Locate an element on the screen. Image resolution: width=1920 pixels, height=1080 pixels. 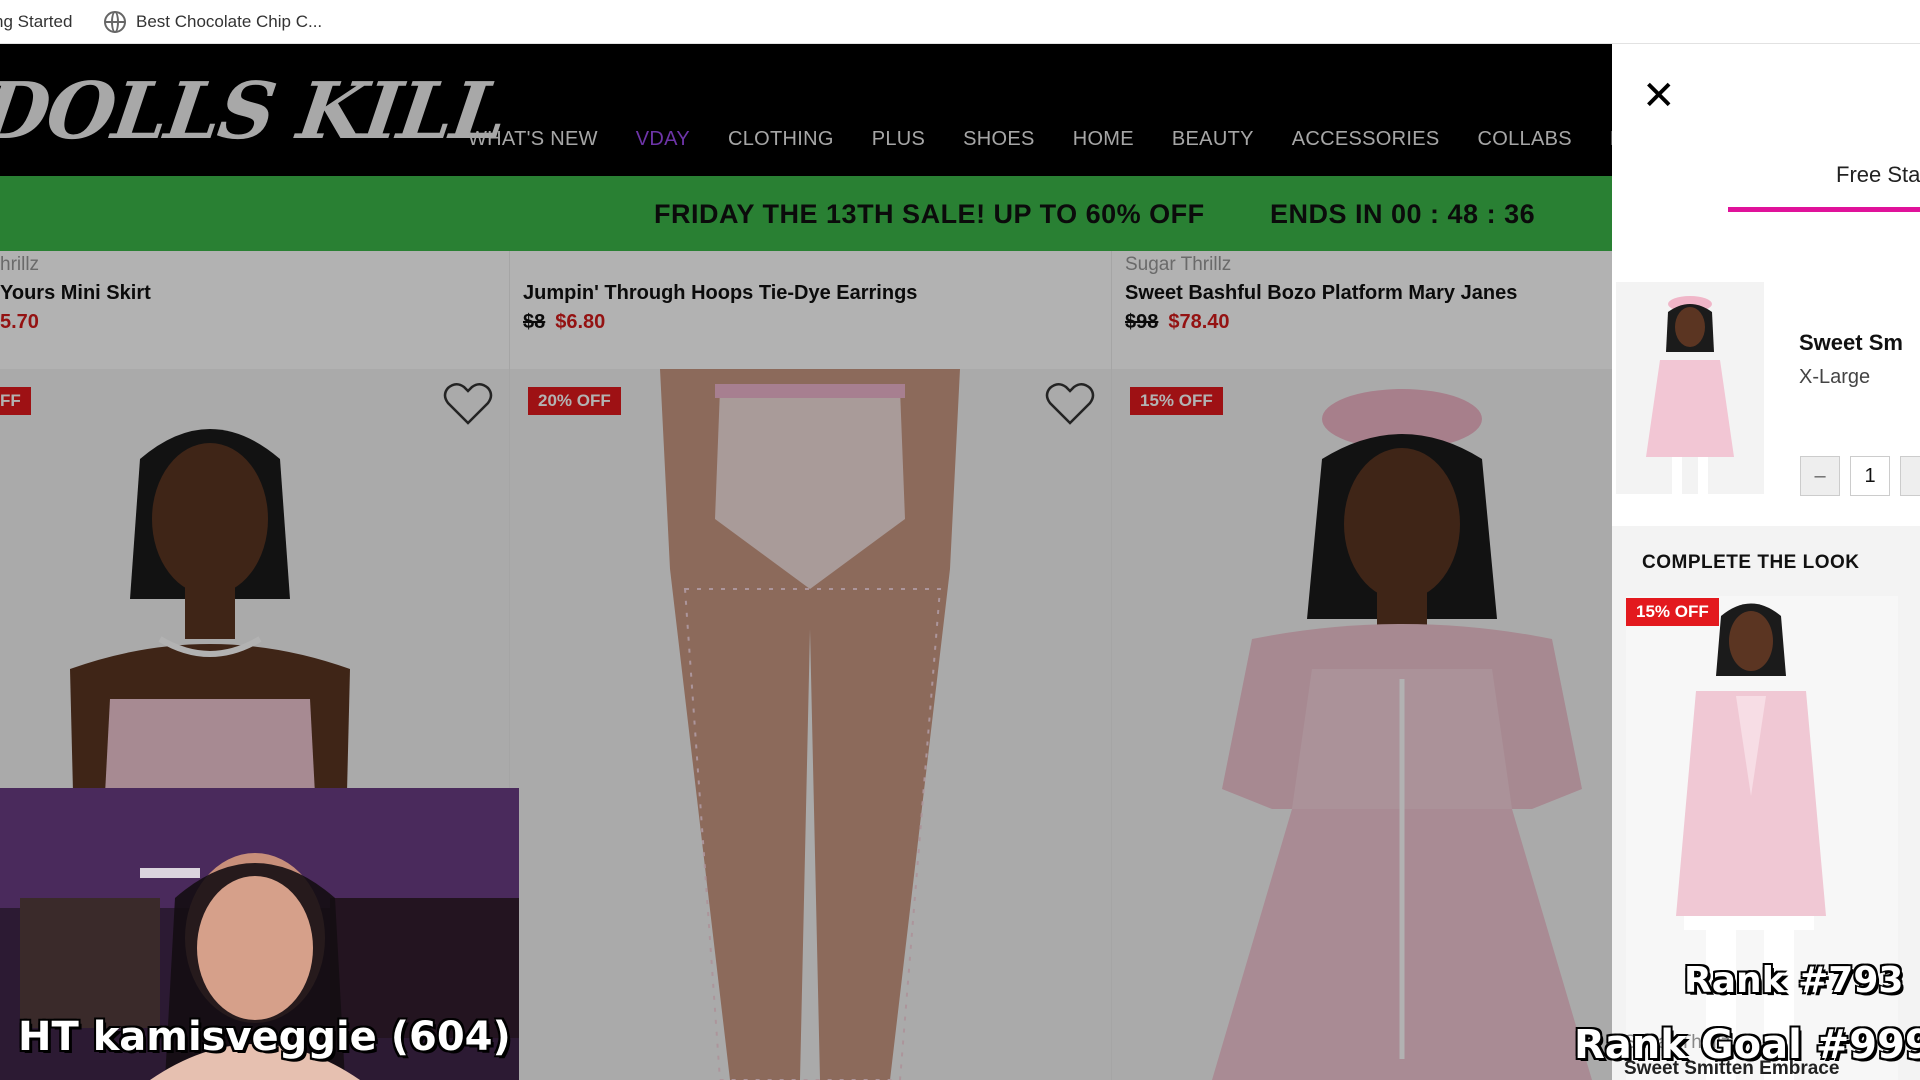
complete-look-image is located at coordinates (1762, 838).